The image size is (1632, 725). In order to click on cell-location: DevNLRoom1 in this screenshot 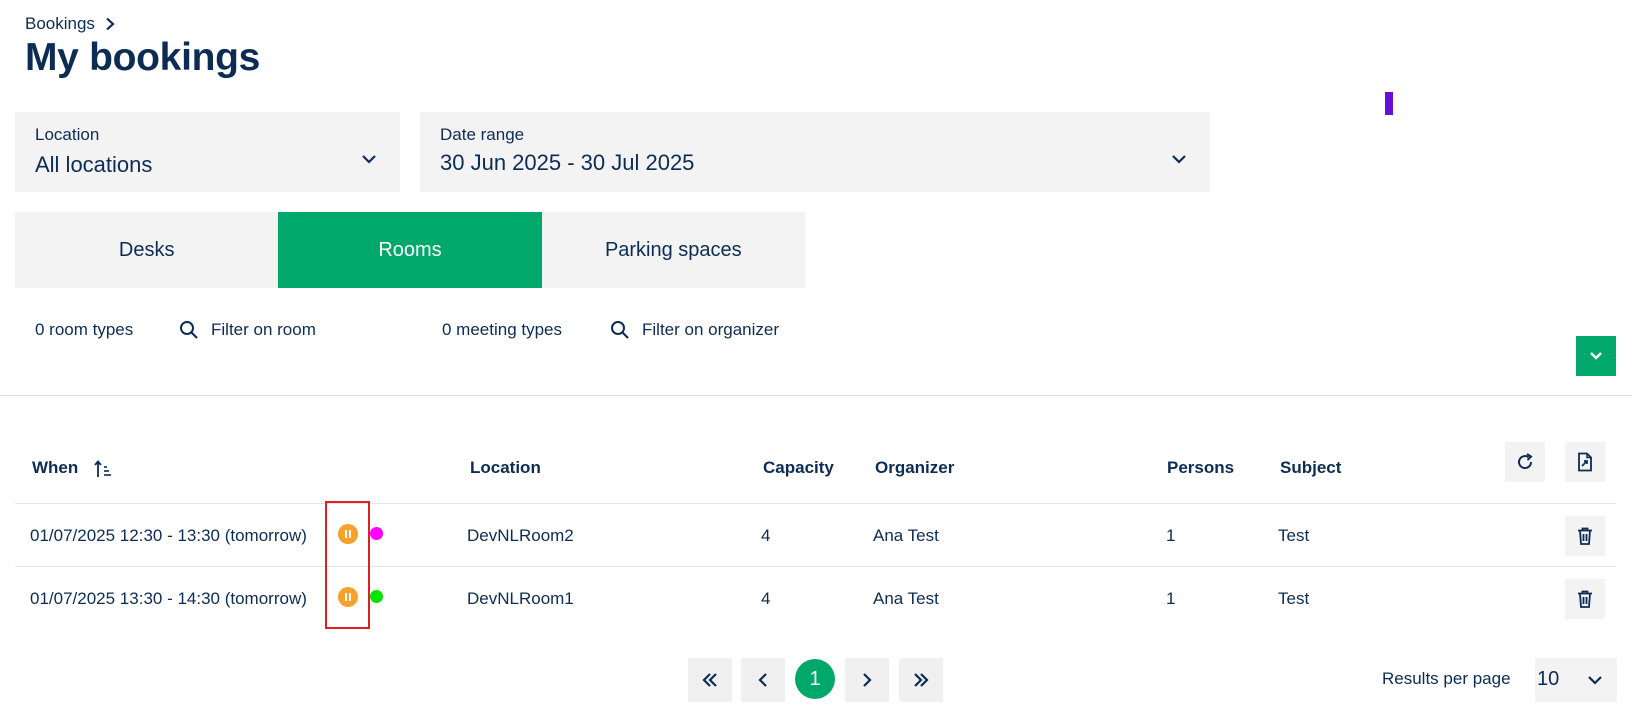, I will do `click(520, 598)`.